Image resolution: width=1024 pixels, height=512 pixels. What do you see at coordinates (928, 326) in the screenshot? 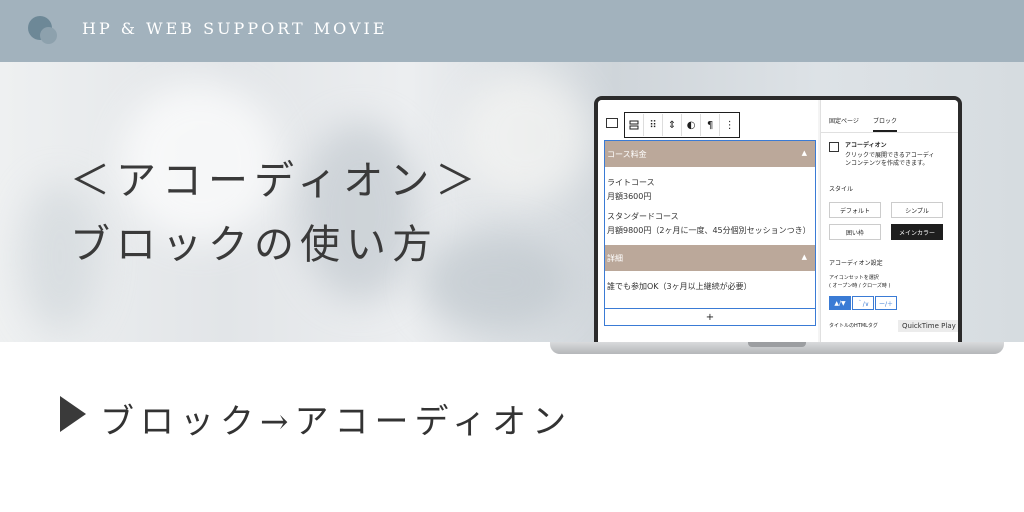
I see `quicktime-overlay: QuickTime Play` at bounding box center [928, 326].